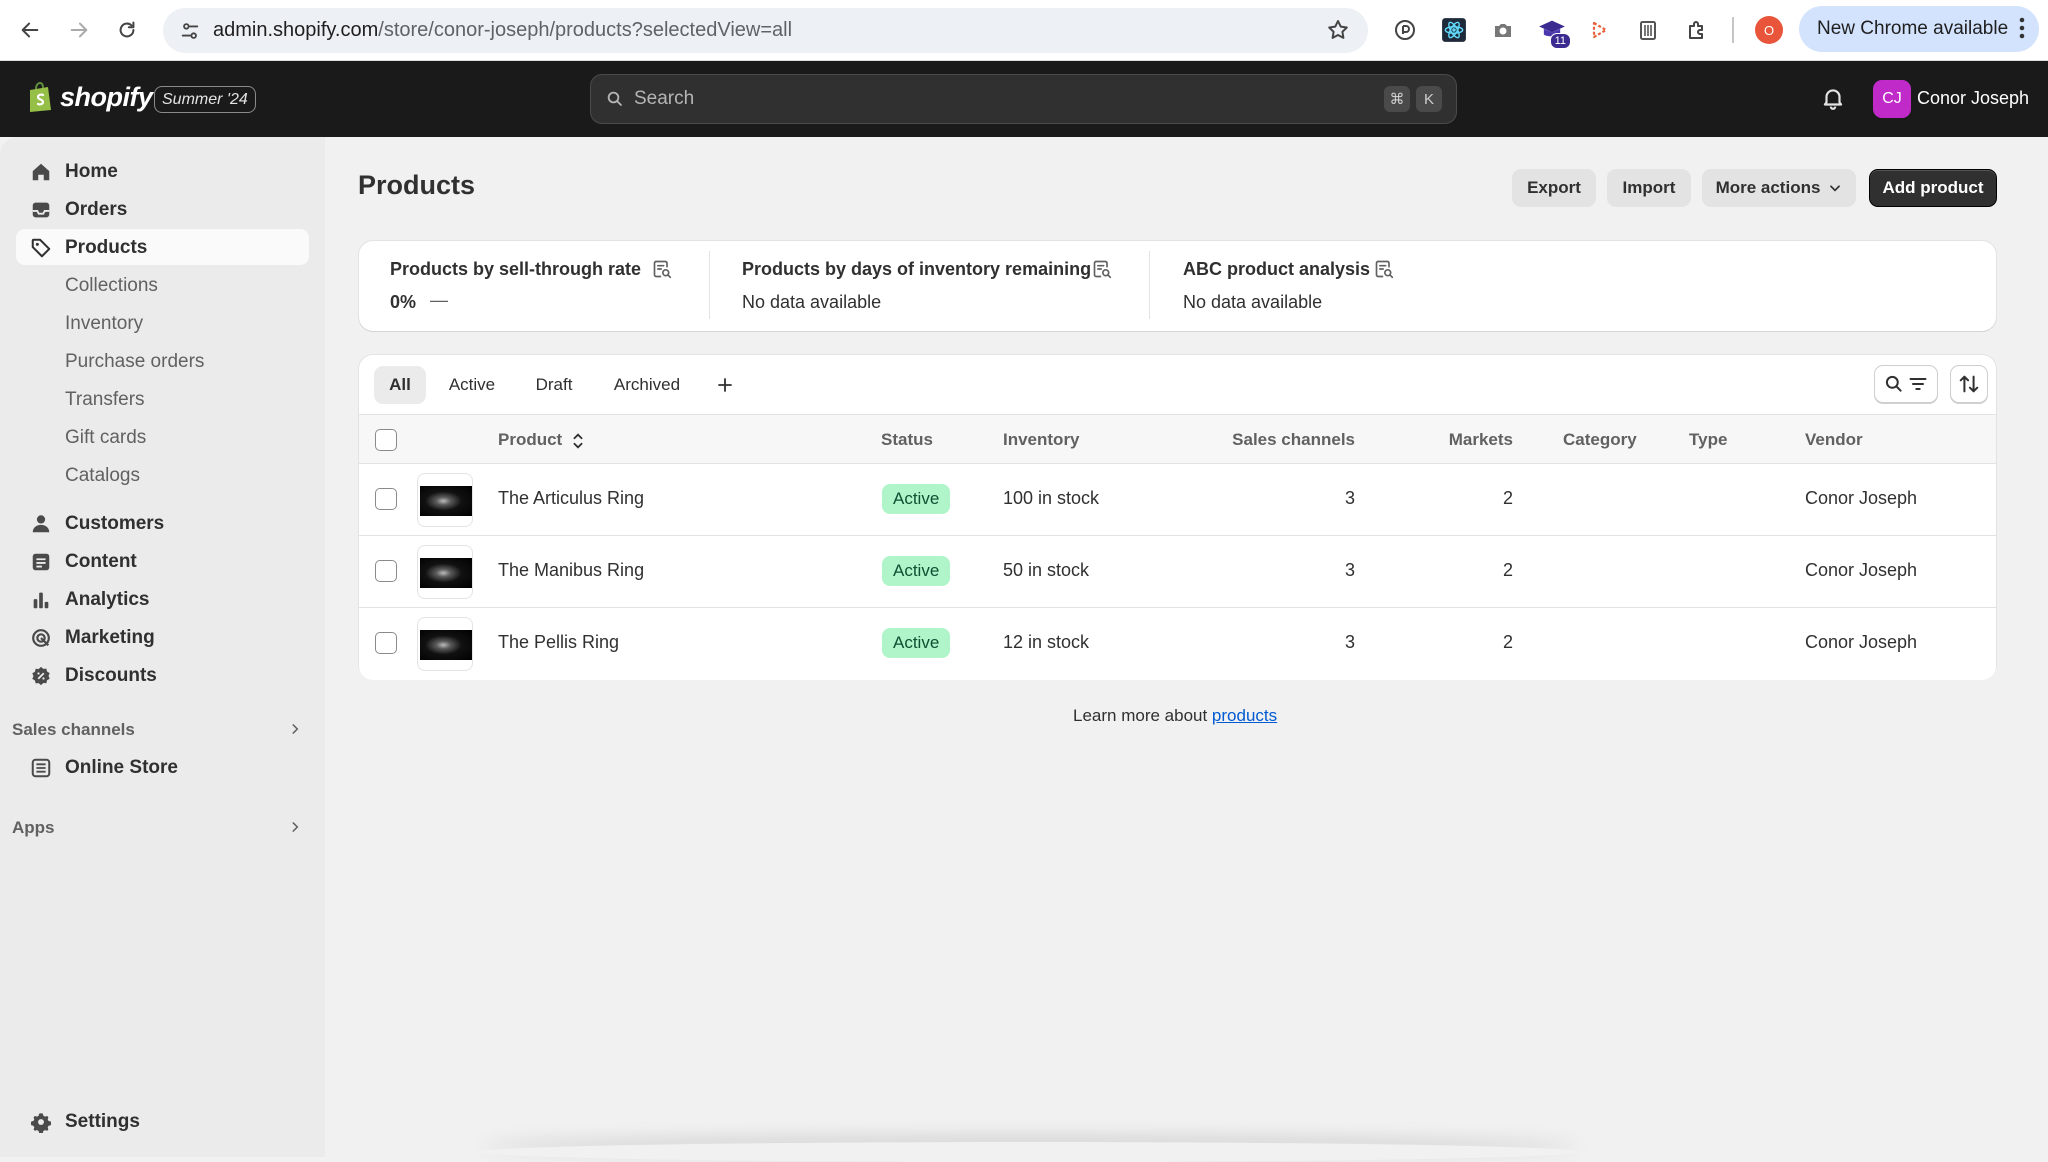 This screenshot has width=2048, height=1162. I want to click on site-info-icon, so click(190, 31).